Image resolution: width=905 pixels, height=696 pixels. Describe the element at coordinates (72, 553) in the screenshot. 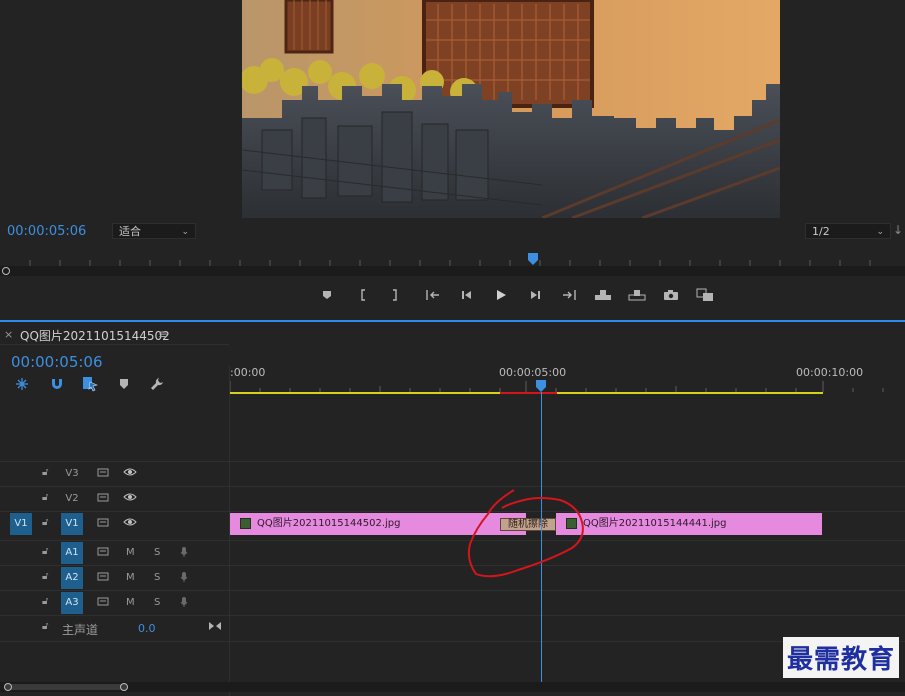

I see `track-label-a1: A1` at that location.